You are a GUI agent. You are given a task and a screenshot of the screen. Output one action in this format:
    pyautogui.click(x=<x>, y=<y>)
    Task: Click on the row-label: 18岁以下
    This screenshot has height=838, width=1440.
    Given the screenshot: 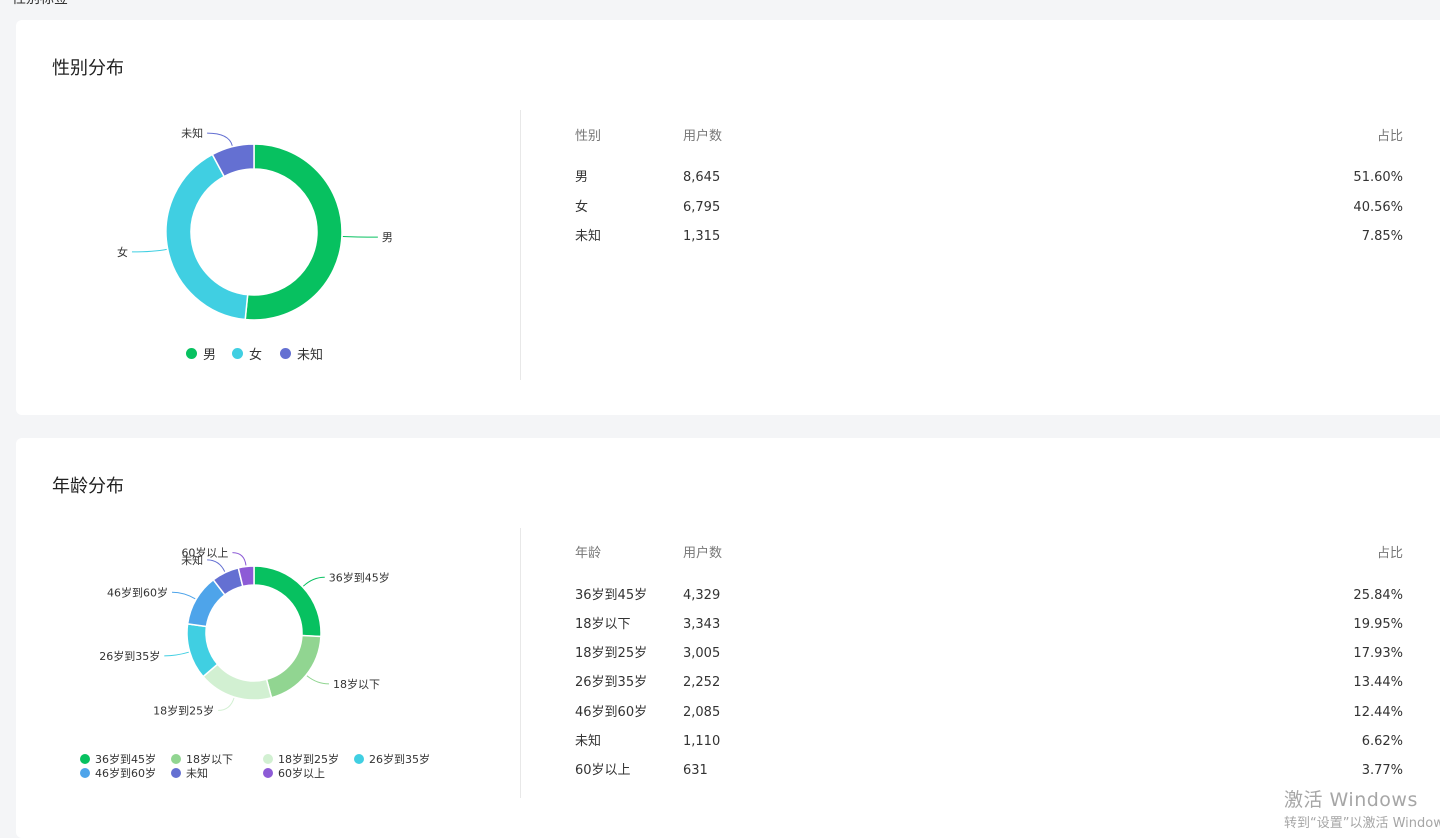 What is the action you would take?
    pyautogui.click(x=603, y=624)
    